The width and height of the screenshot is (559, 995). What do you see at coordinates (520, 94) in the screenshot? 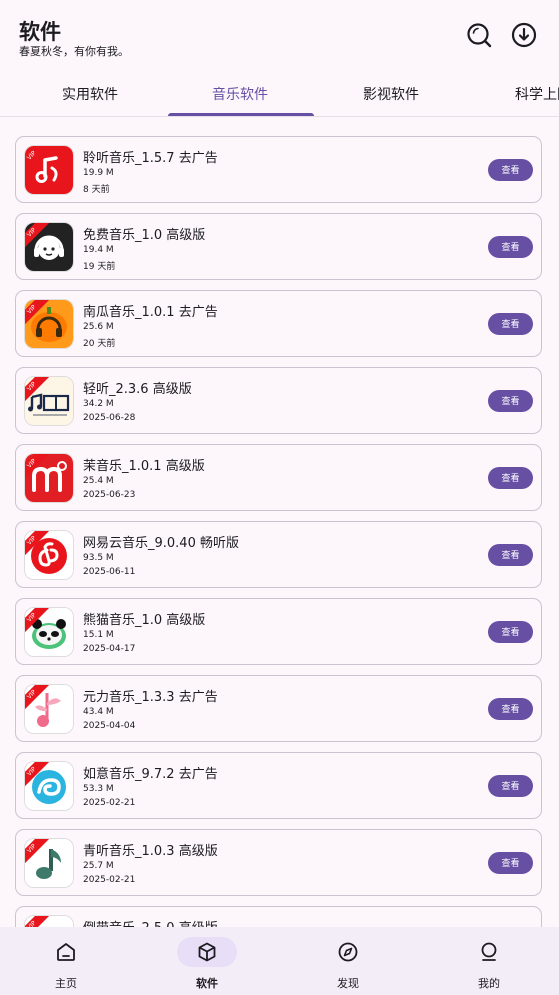
I see `tab-vpn: 科学上网` at bounding box center [520, 94].